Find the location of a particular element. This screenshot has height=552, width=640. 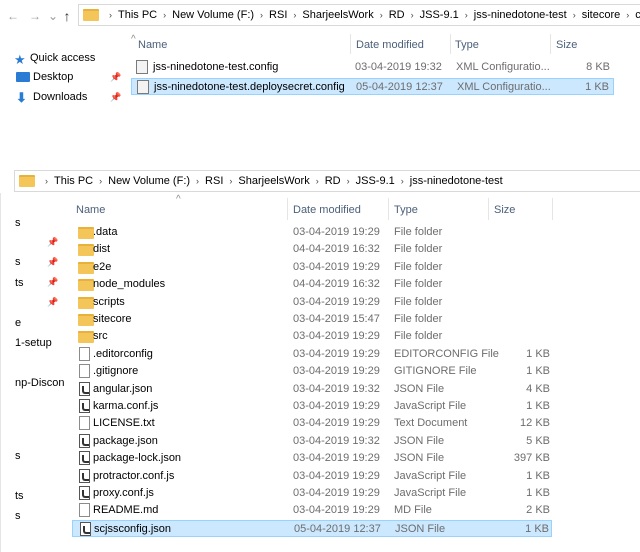

file-row: scripts 03-04-2019 19:29 File folder is located at coordinates (312, 302).